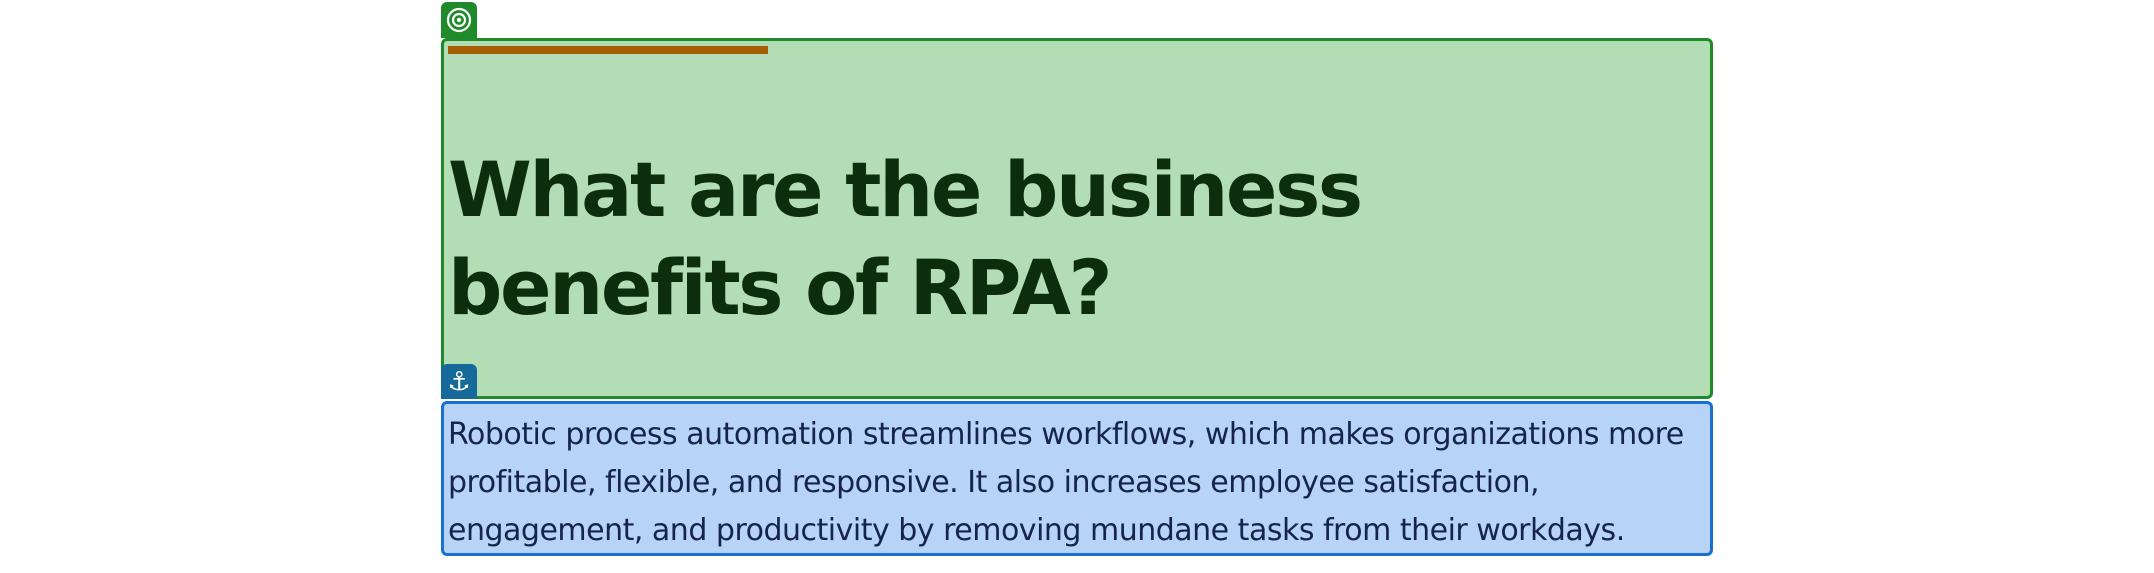 The image size is (2154, 573). What do you see at coordinates (459, 381) in the screenshot?
I see `anchor-icon: ⚓` at bounding box center [459, 381].